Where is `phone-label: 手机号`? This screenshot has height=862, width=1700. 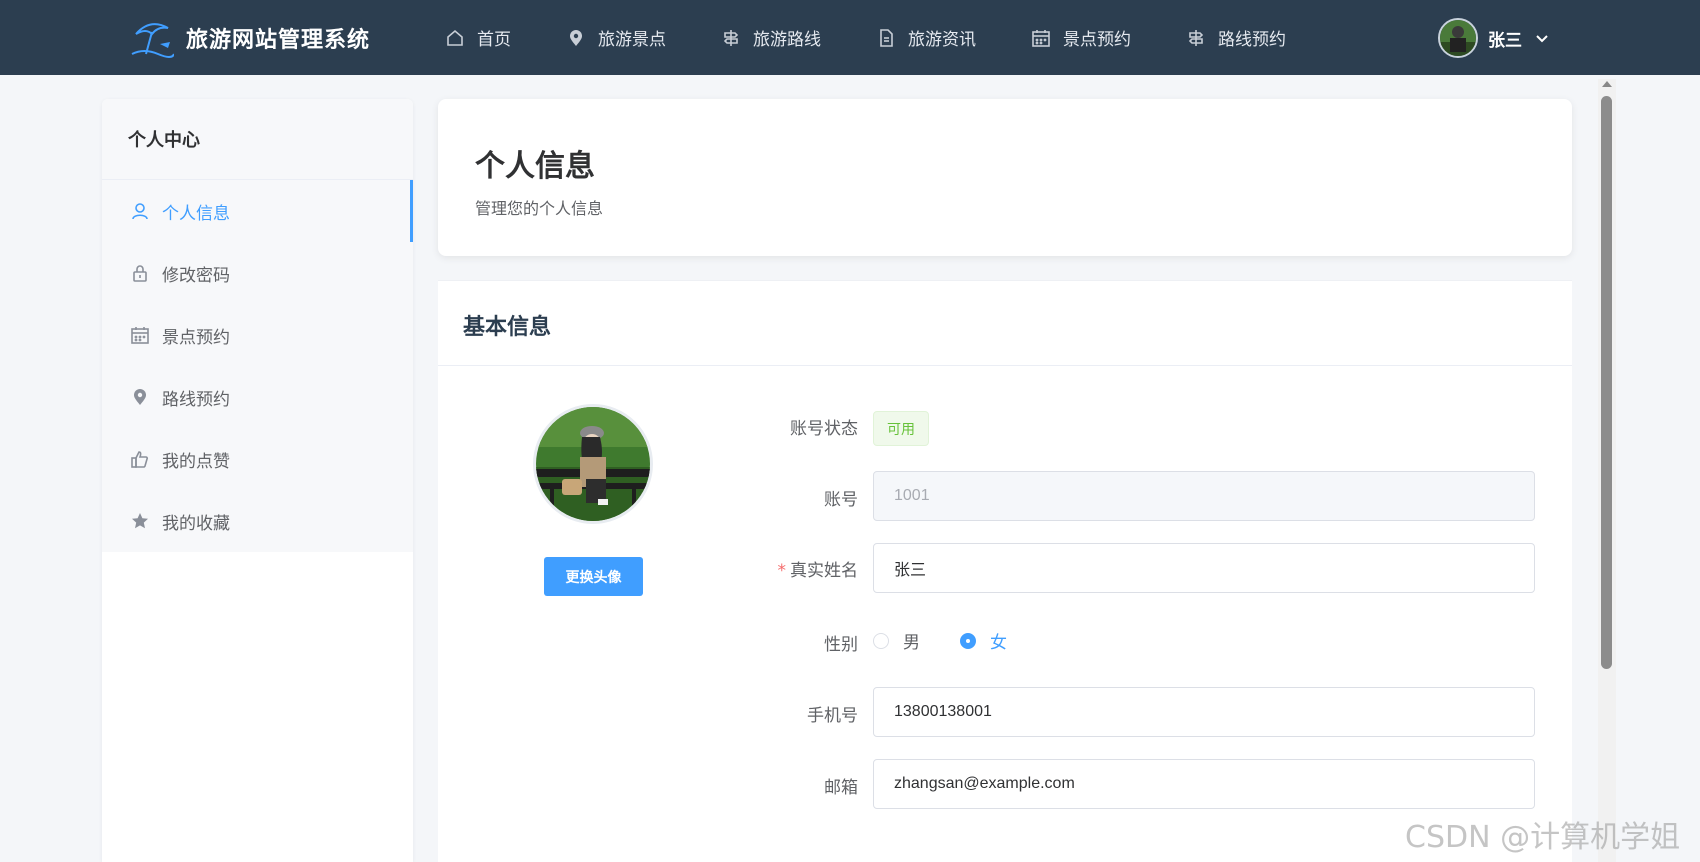
phone-label: 手机号 is located at coordinates (832, 716).